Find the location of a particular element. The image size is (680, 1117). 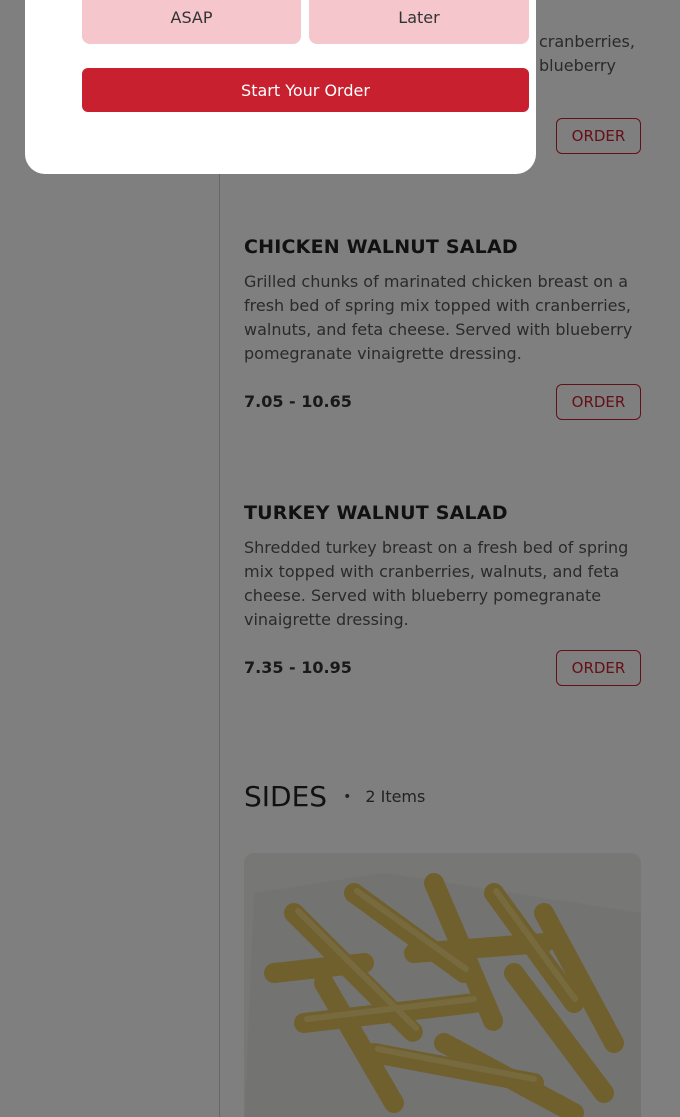

asap-option: ASAP is located at coordinates (191, 22).